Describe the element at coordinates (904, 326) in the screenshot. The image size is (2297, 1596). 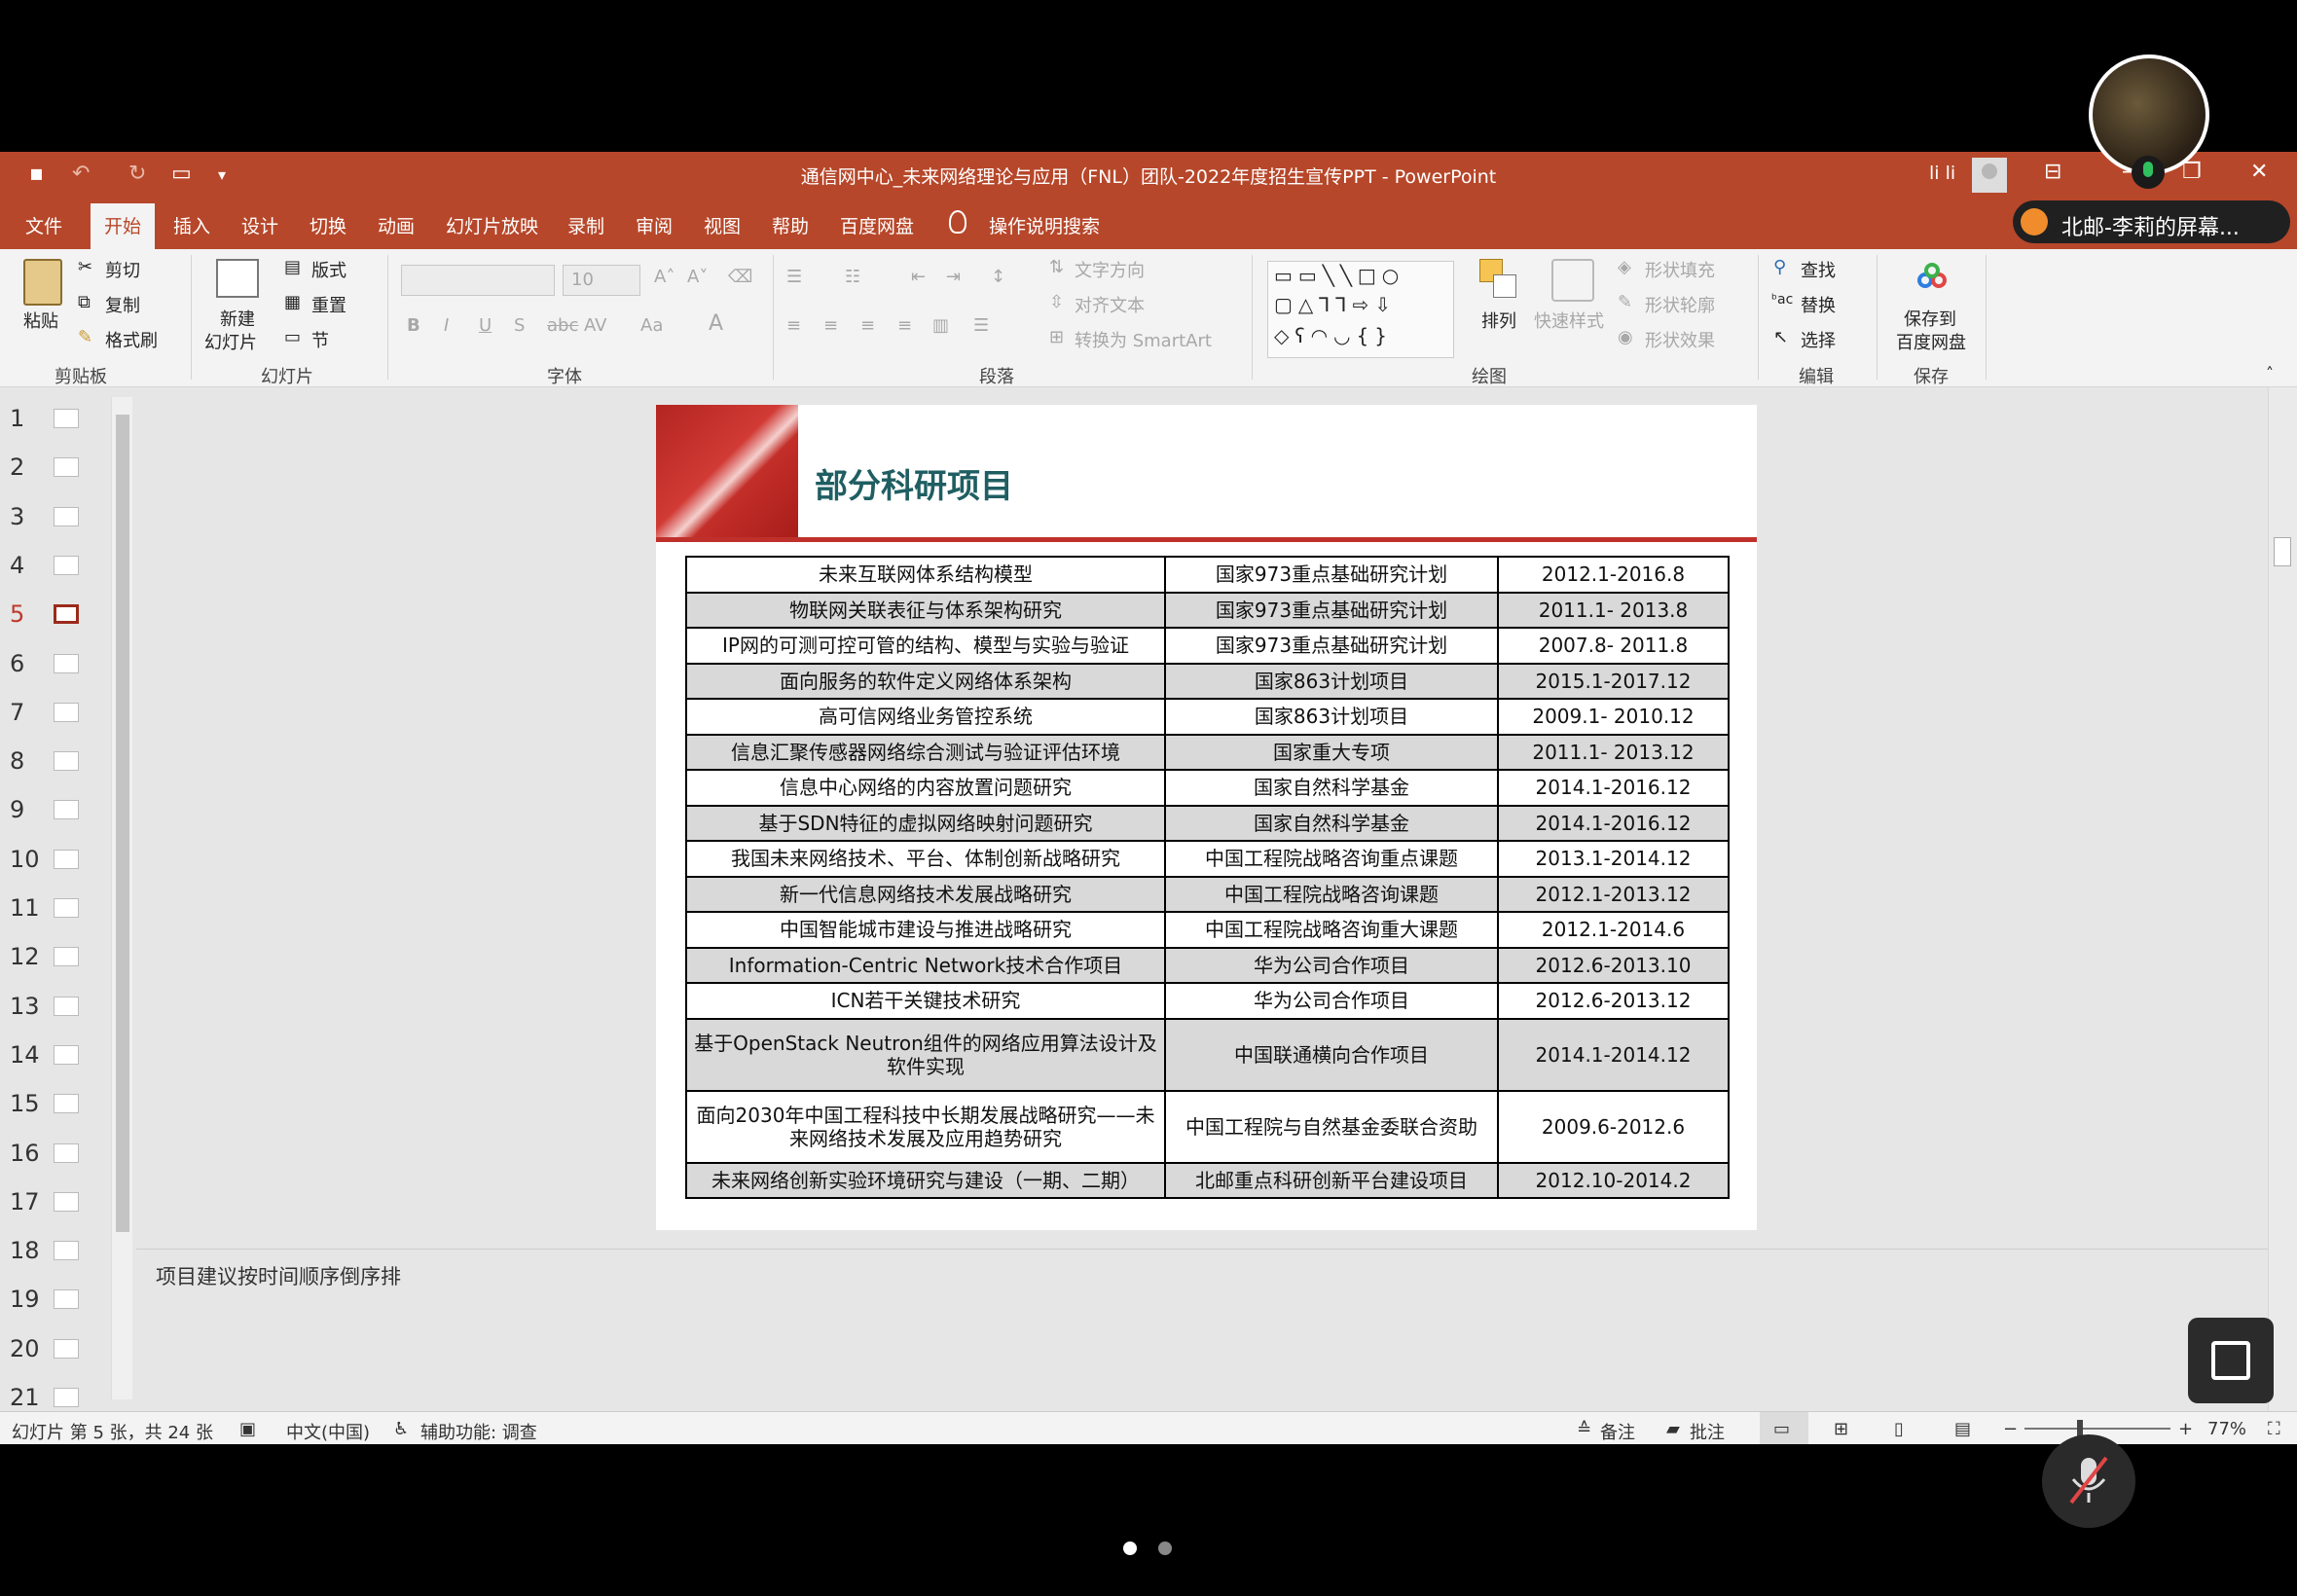
I see `justify-icon: ≡` at that location.